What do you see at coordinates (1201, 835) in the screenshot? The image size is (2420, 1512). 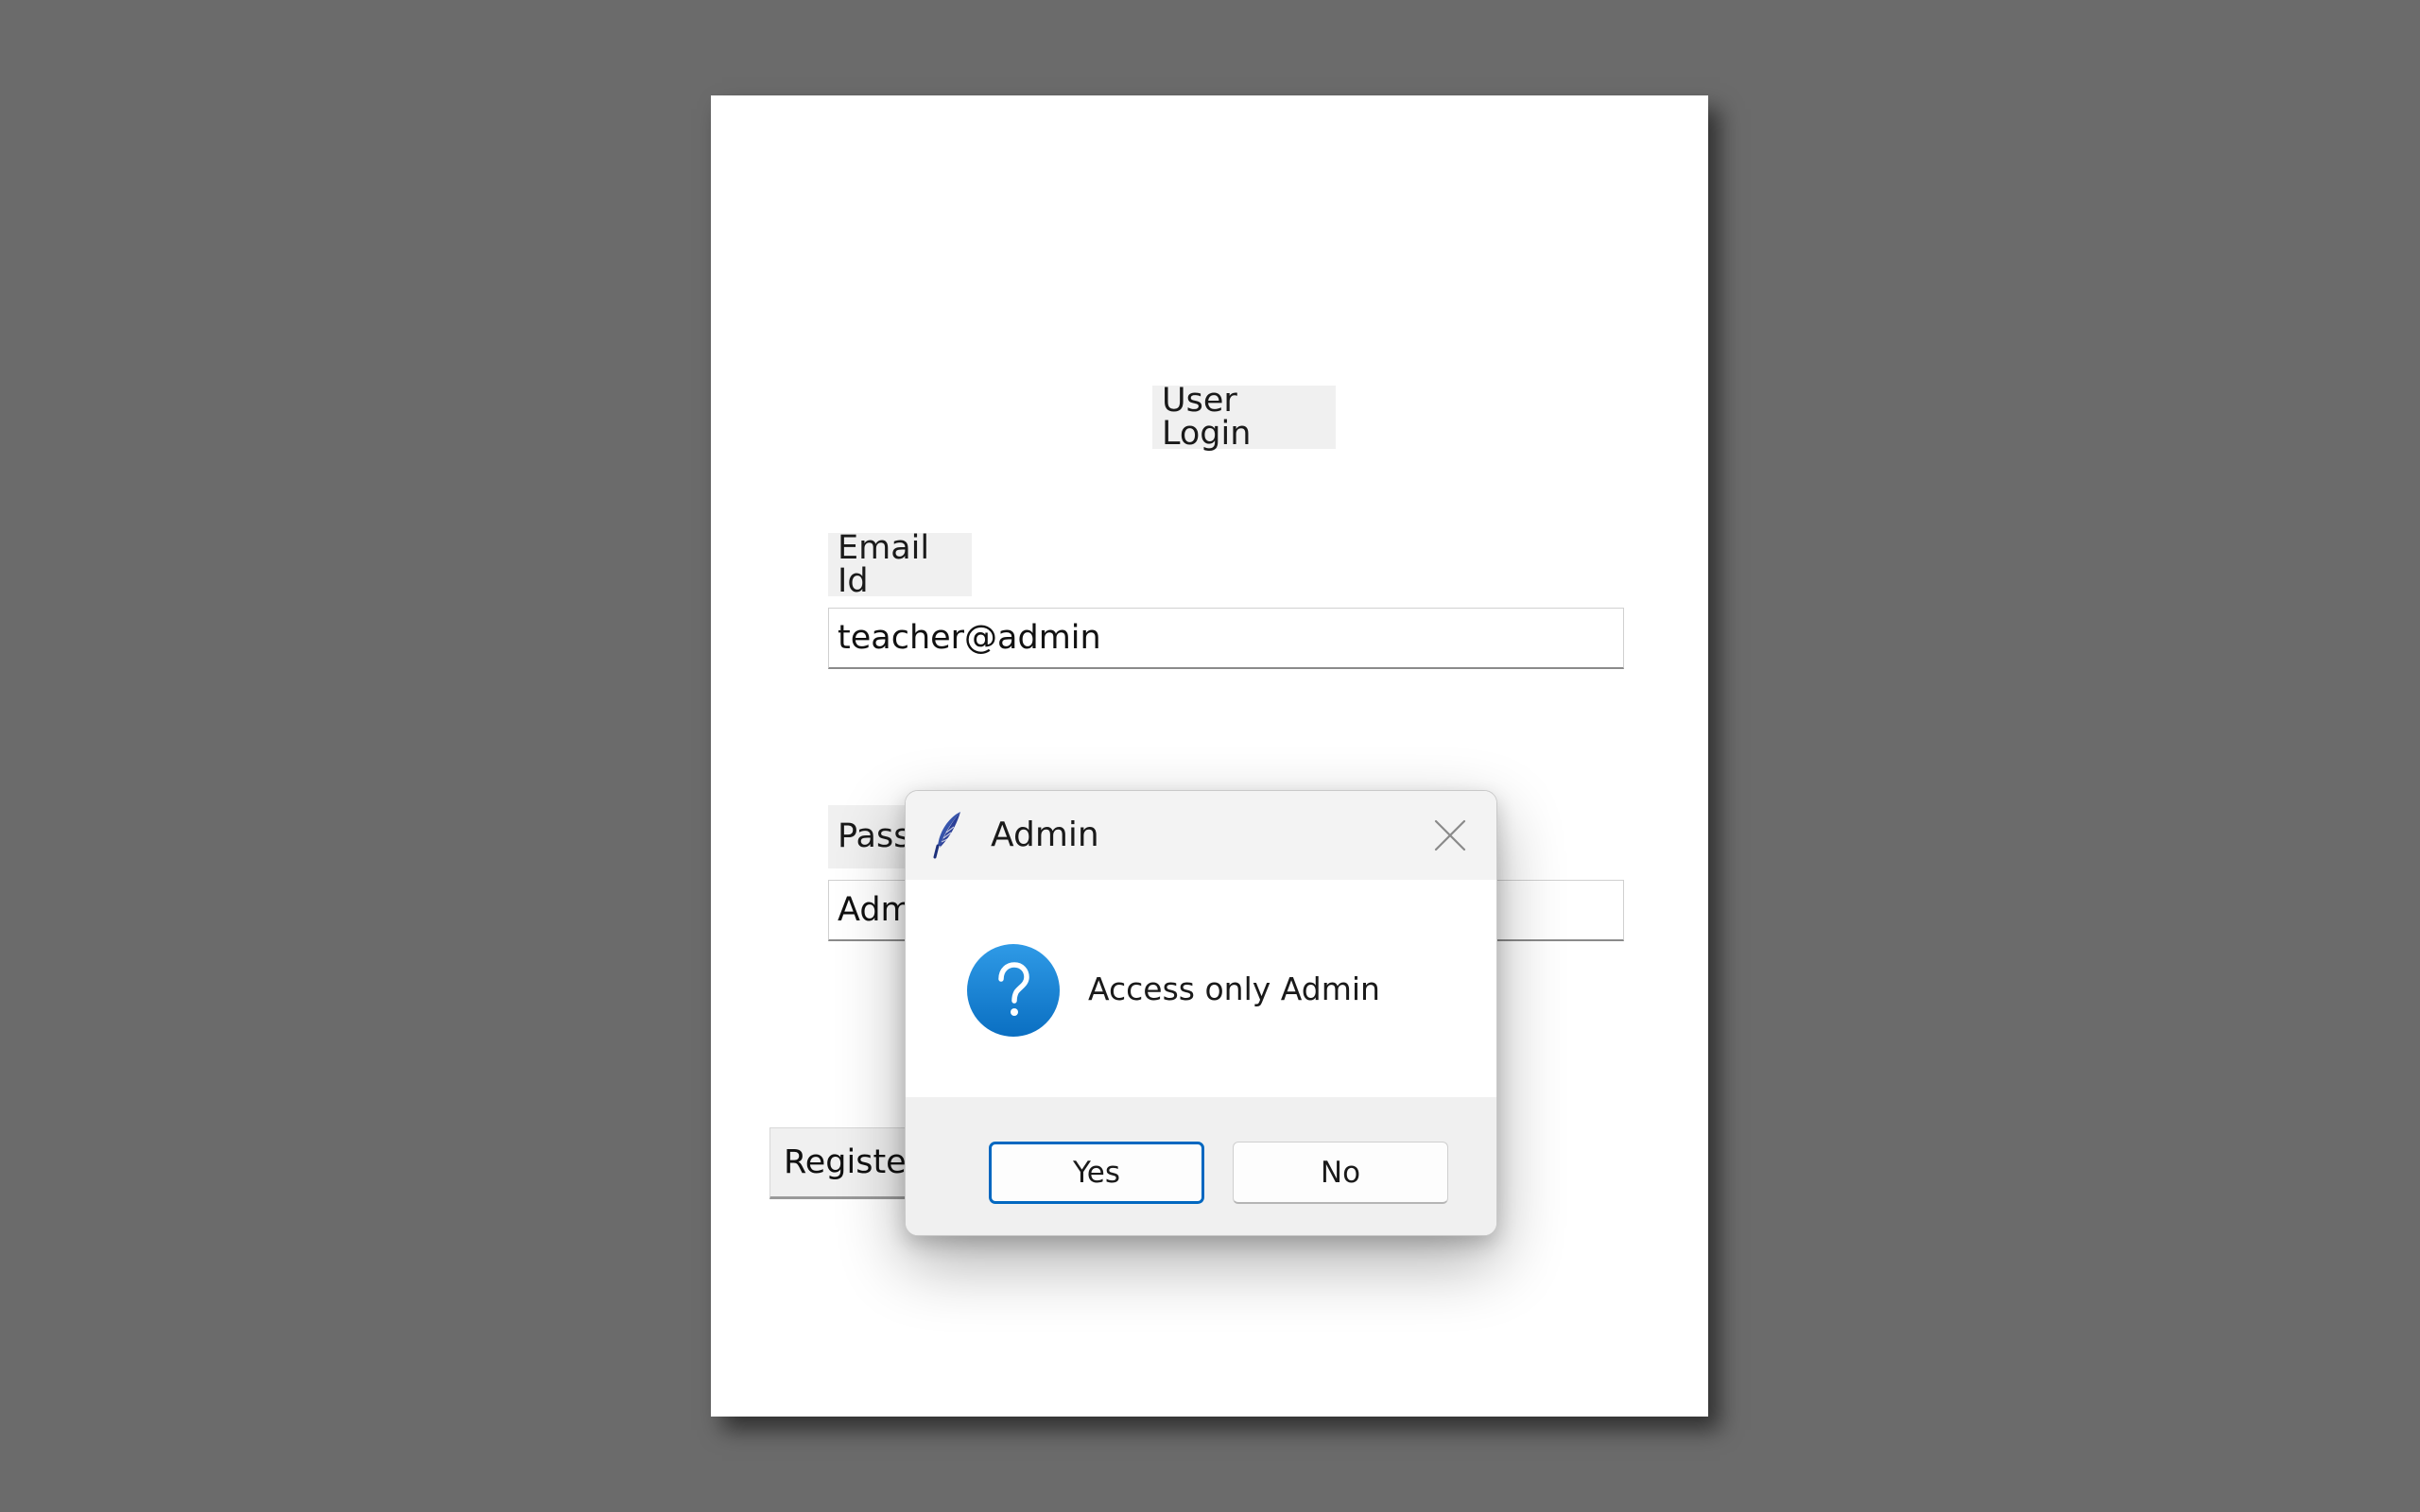 I see `dialog-titlebar: Admin` at bounding box center [1201, 835].